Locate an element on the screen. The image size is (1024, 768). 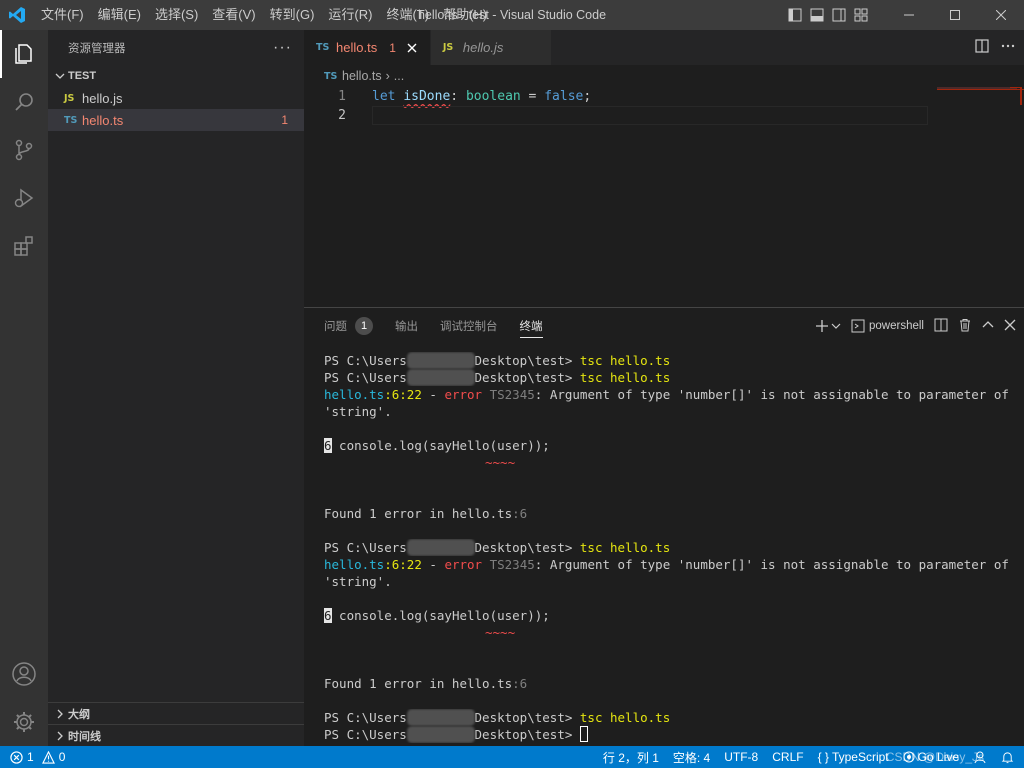
problems-status: 1 0 is located at coordinates (32, 757).